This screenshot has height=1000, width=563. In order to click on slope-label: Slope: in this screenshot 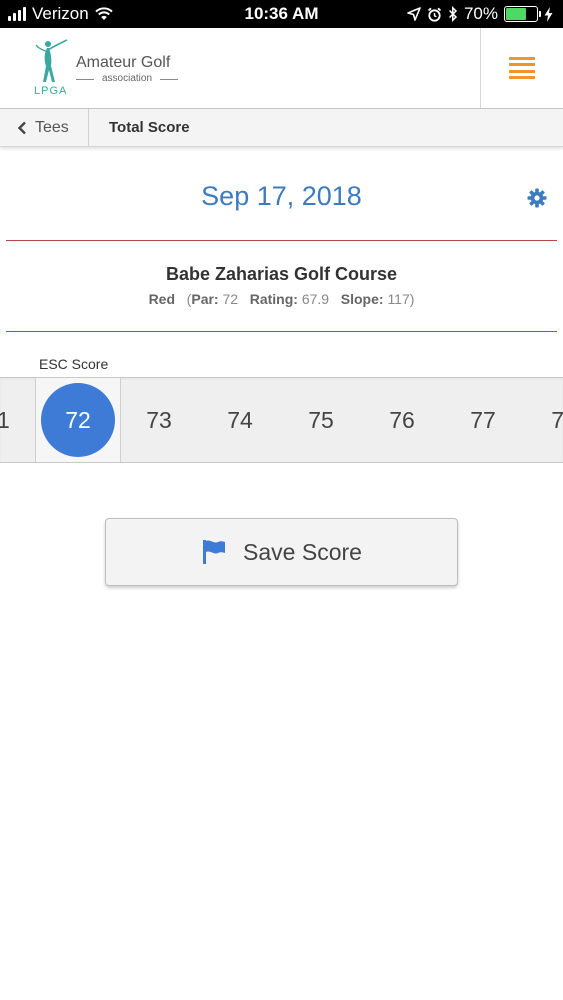, I will do `click(362, 299)`.